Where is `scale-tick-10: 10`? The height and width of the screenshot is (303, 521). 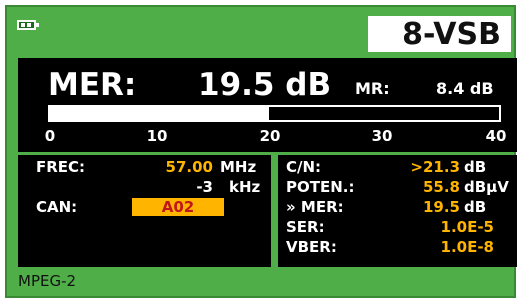 scale-tick-10: 10 is located at coordinates (157, 136).